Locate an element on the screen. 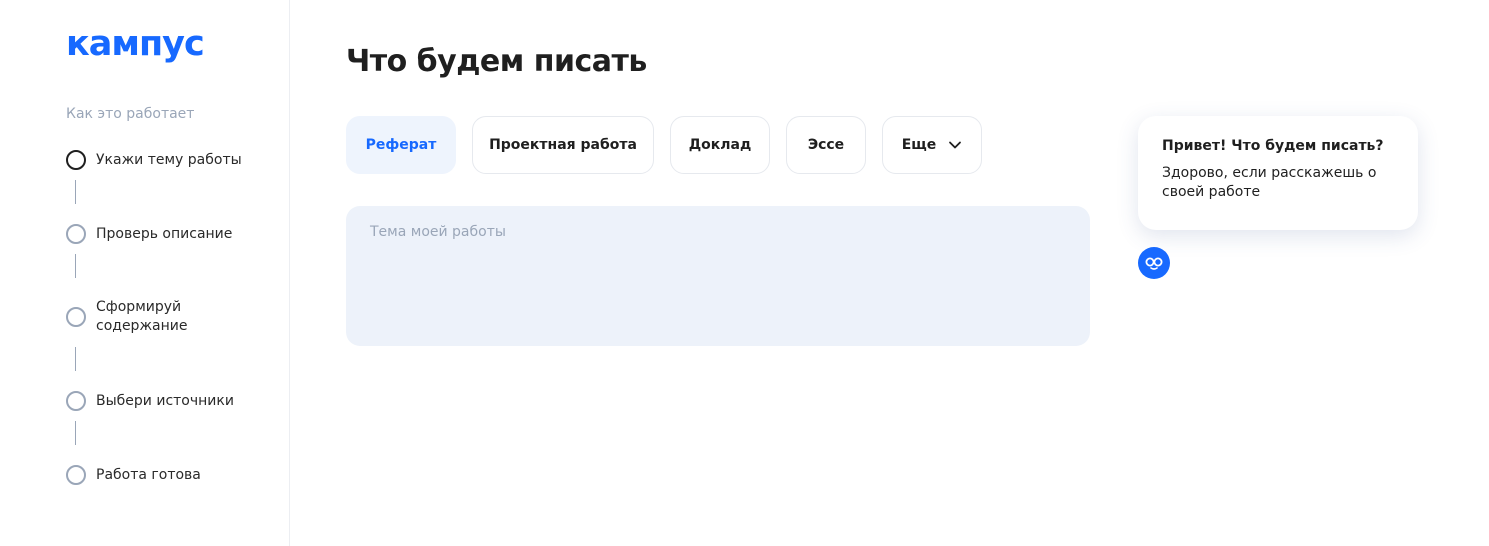 The width and height of the screenshot is (1489, 546). page-title: Что будем писать is located at coordinates (496, 61).